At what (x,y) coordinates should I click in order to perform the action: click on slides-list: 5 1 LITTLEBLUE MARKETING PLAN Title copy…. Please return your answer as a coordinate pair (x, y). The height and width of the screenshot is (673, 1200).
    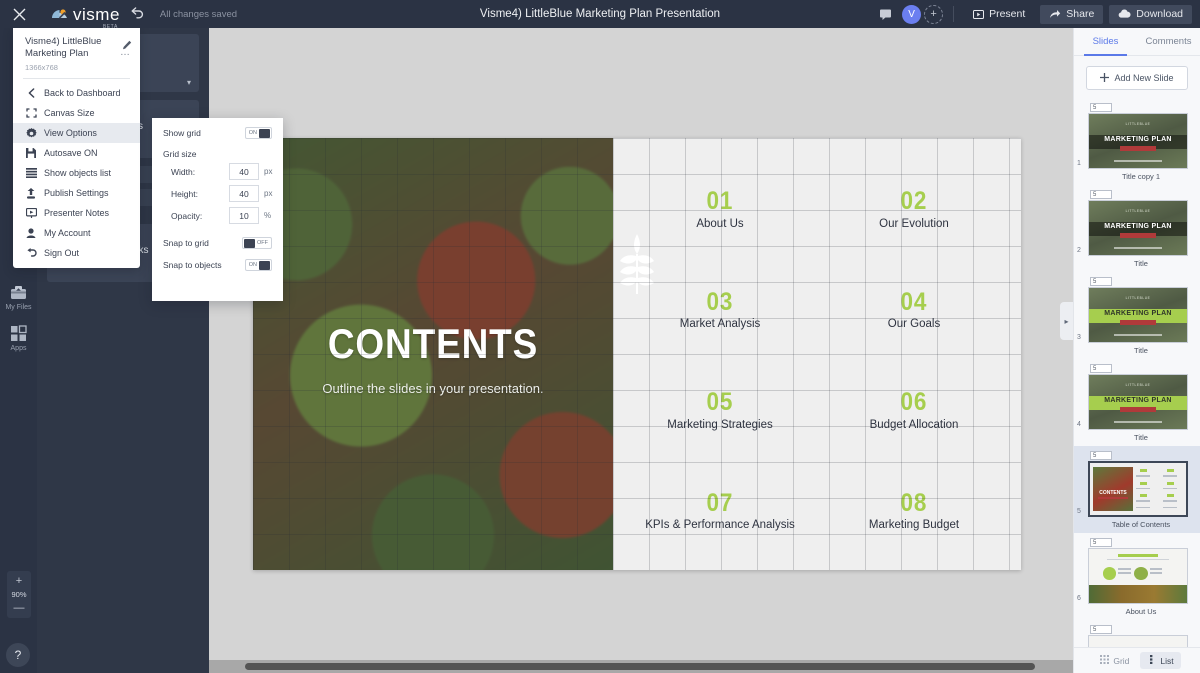
    Looking at the image, I should click on (1137, 372).